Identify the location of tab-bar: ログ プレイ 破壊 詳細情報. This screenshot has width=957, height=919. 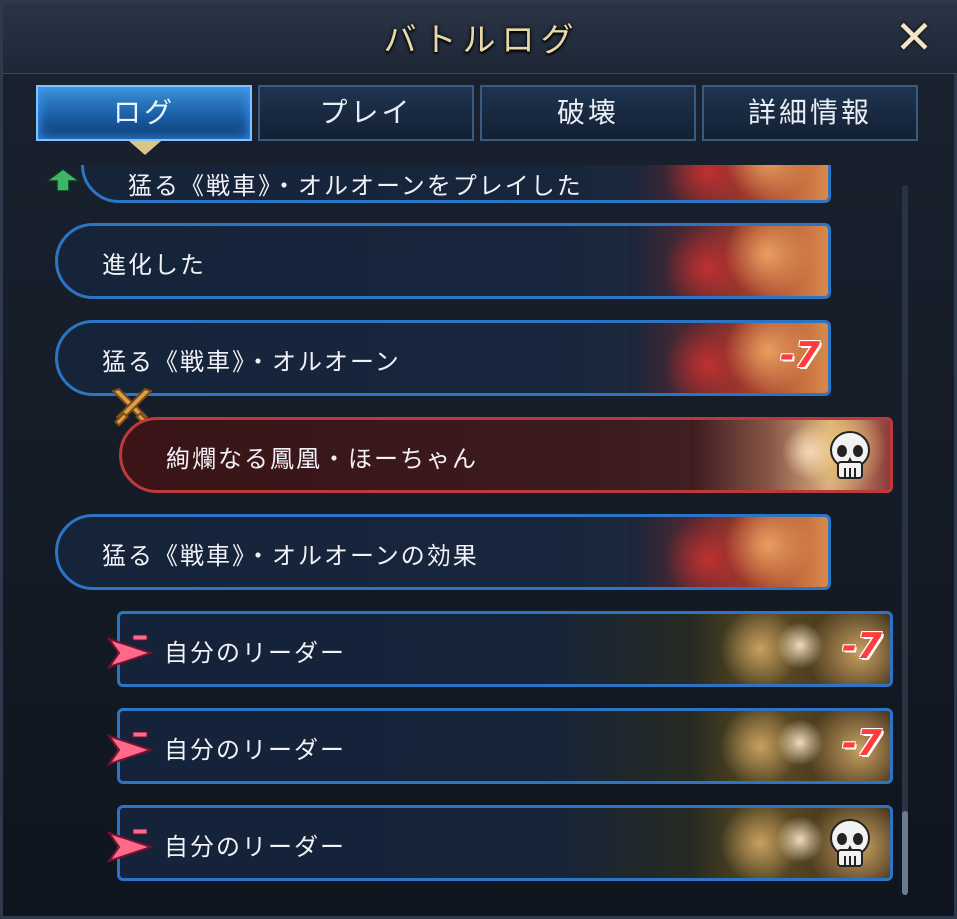
(478, 114).